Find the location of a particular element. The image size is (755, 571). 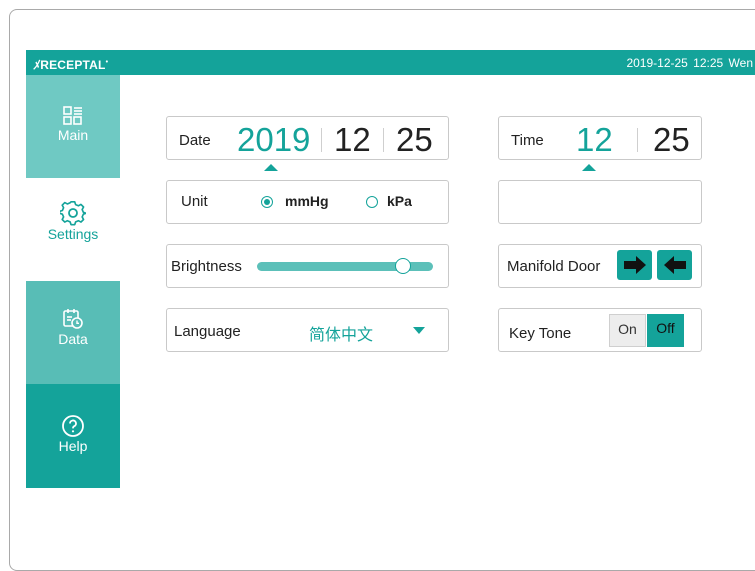

arrow-left-icon is located at coordinates (674, 265).